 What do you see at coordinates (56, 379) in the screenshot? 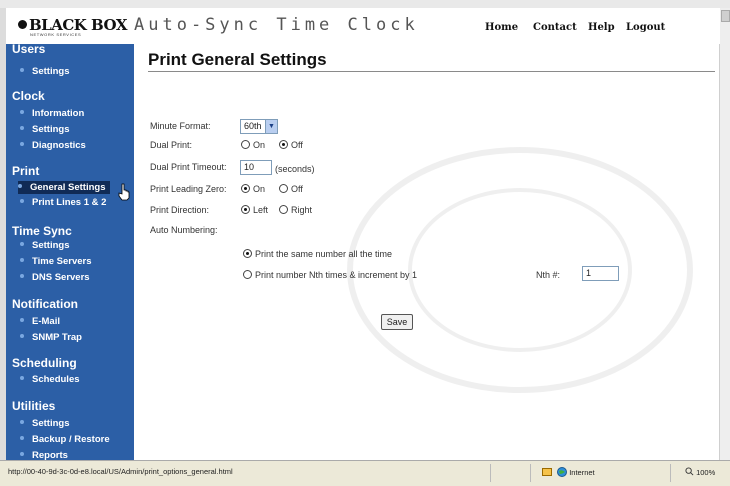
I see `sidebar-item-label: Schedules` at bounding box center [56, 379].